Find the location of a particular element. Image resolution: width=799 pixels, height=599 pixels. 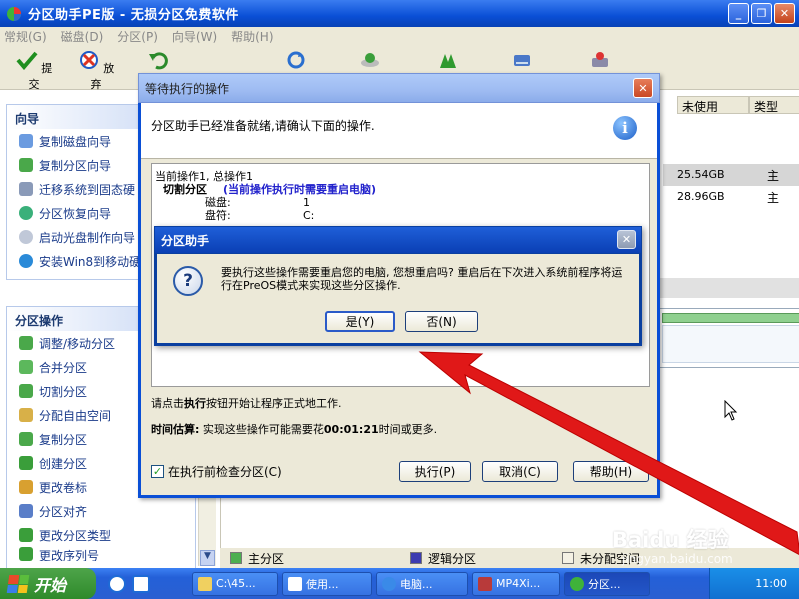

op-item-align: 分区对齐 is located at coordinates (101, 511).